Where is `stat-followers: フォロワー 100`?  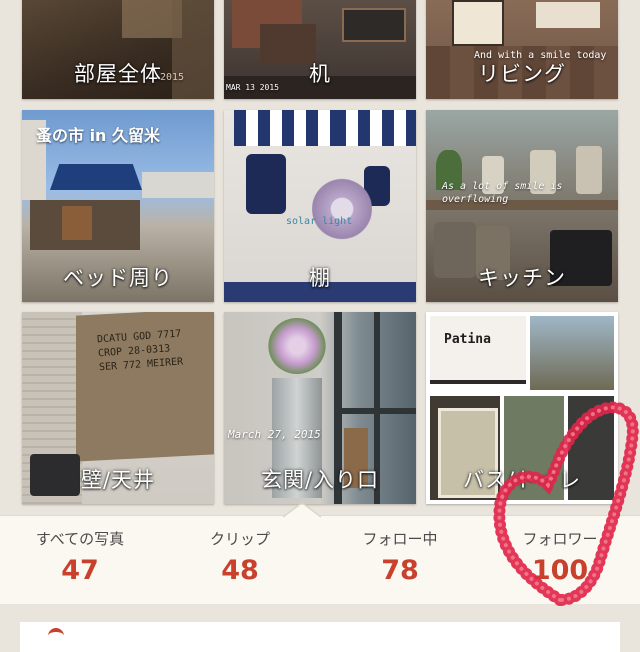 stat-followers: フォロワー 100 is located at coordinates (560, 560).